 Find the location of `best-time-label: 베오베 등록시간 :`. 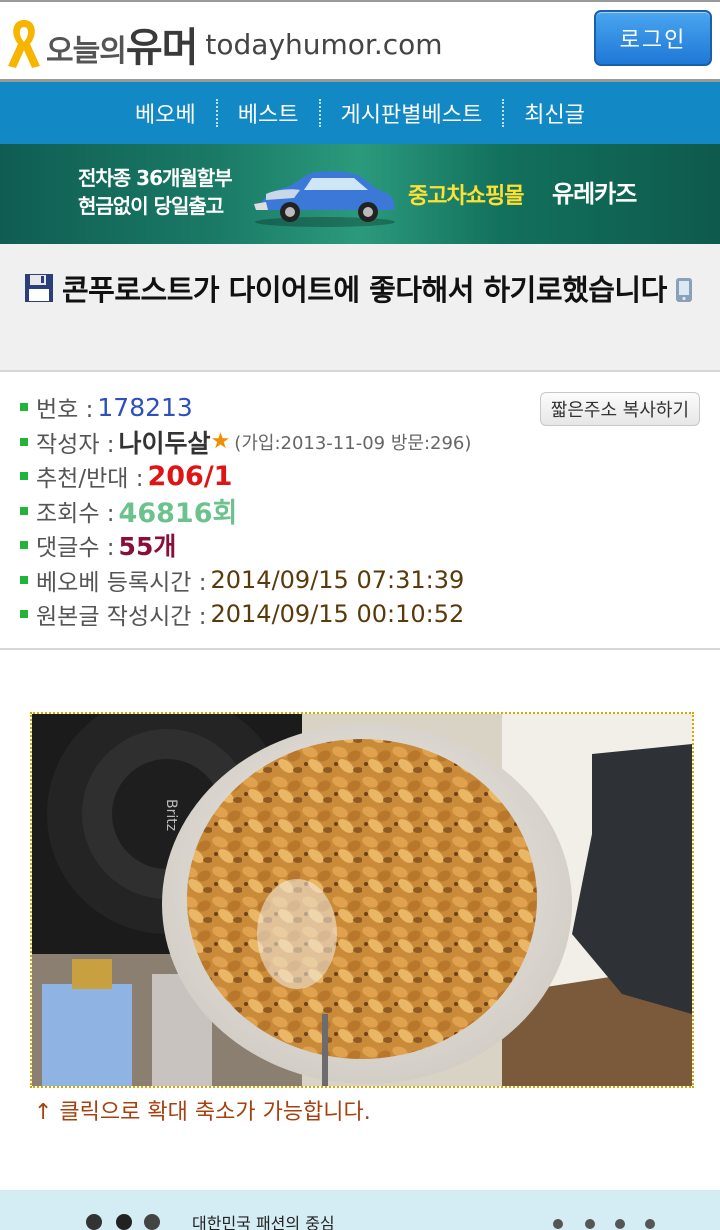

best-time-label: 베오베 등록시간 : is located at coordinates (121, 582).